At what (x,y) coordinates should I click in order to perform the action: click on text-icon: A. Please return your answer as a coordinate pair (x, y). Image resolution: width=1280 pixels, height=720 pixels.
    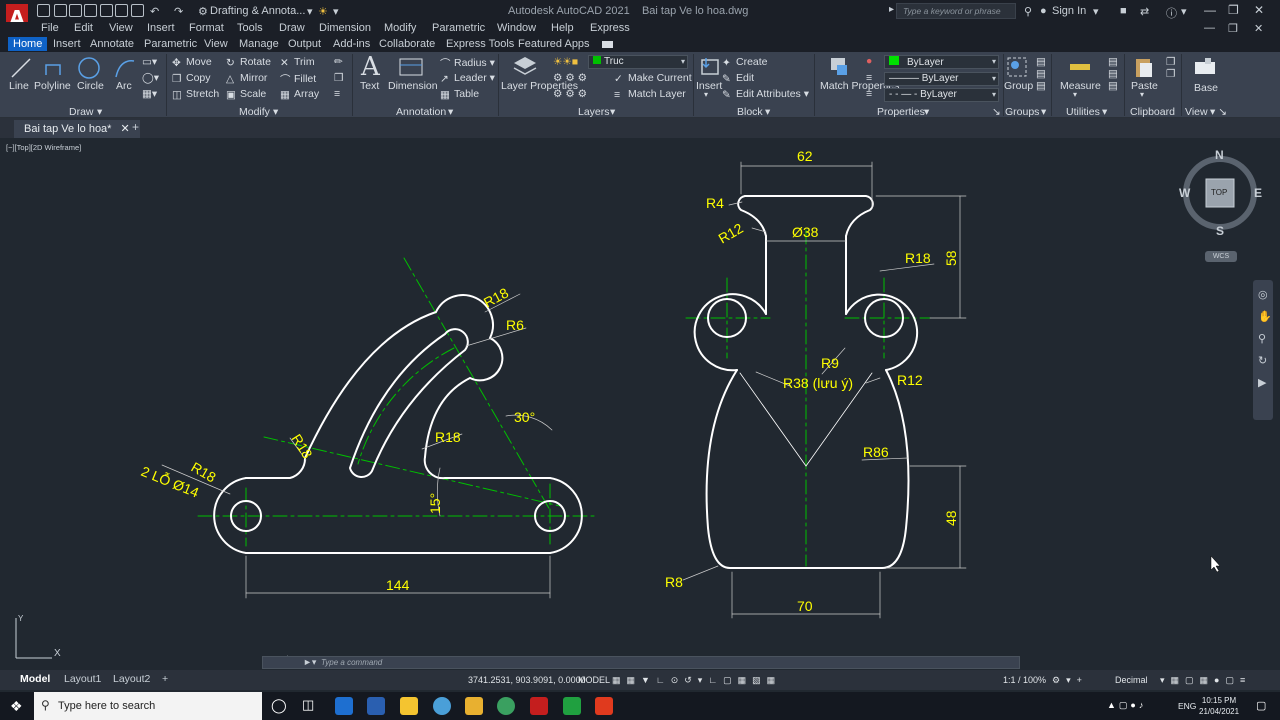
    Looking at the image, I should click on (370, 67).